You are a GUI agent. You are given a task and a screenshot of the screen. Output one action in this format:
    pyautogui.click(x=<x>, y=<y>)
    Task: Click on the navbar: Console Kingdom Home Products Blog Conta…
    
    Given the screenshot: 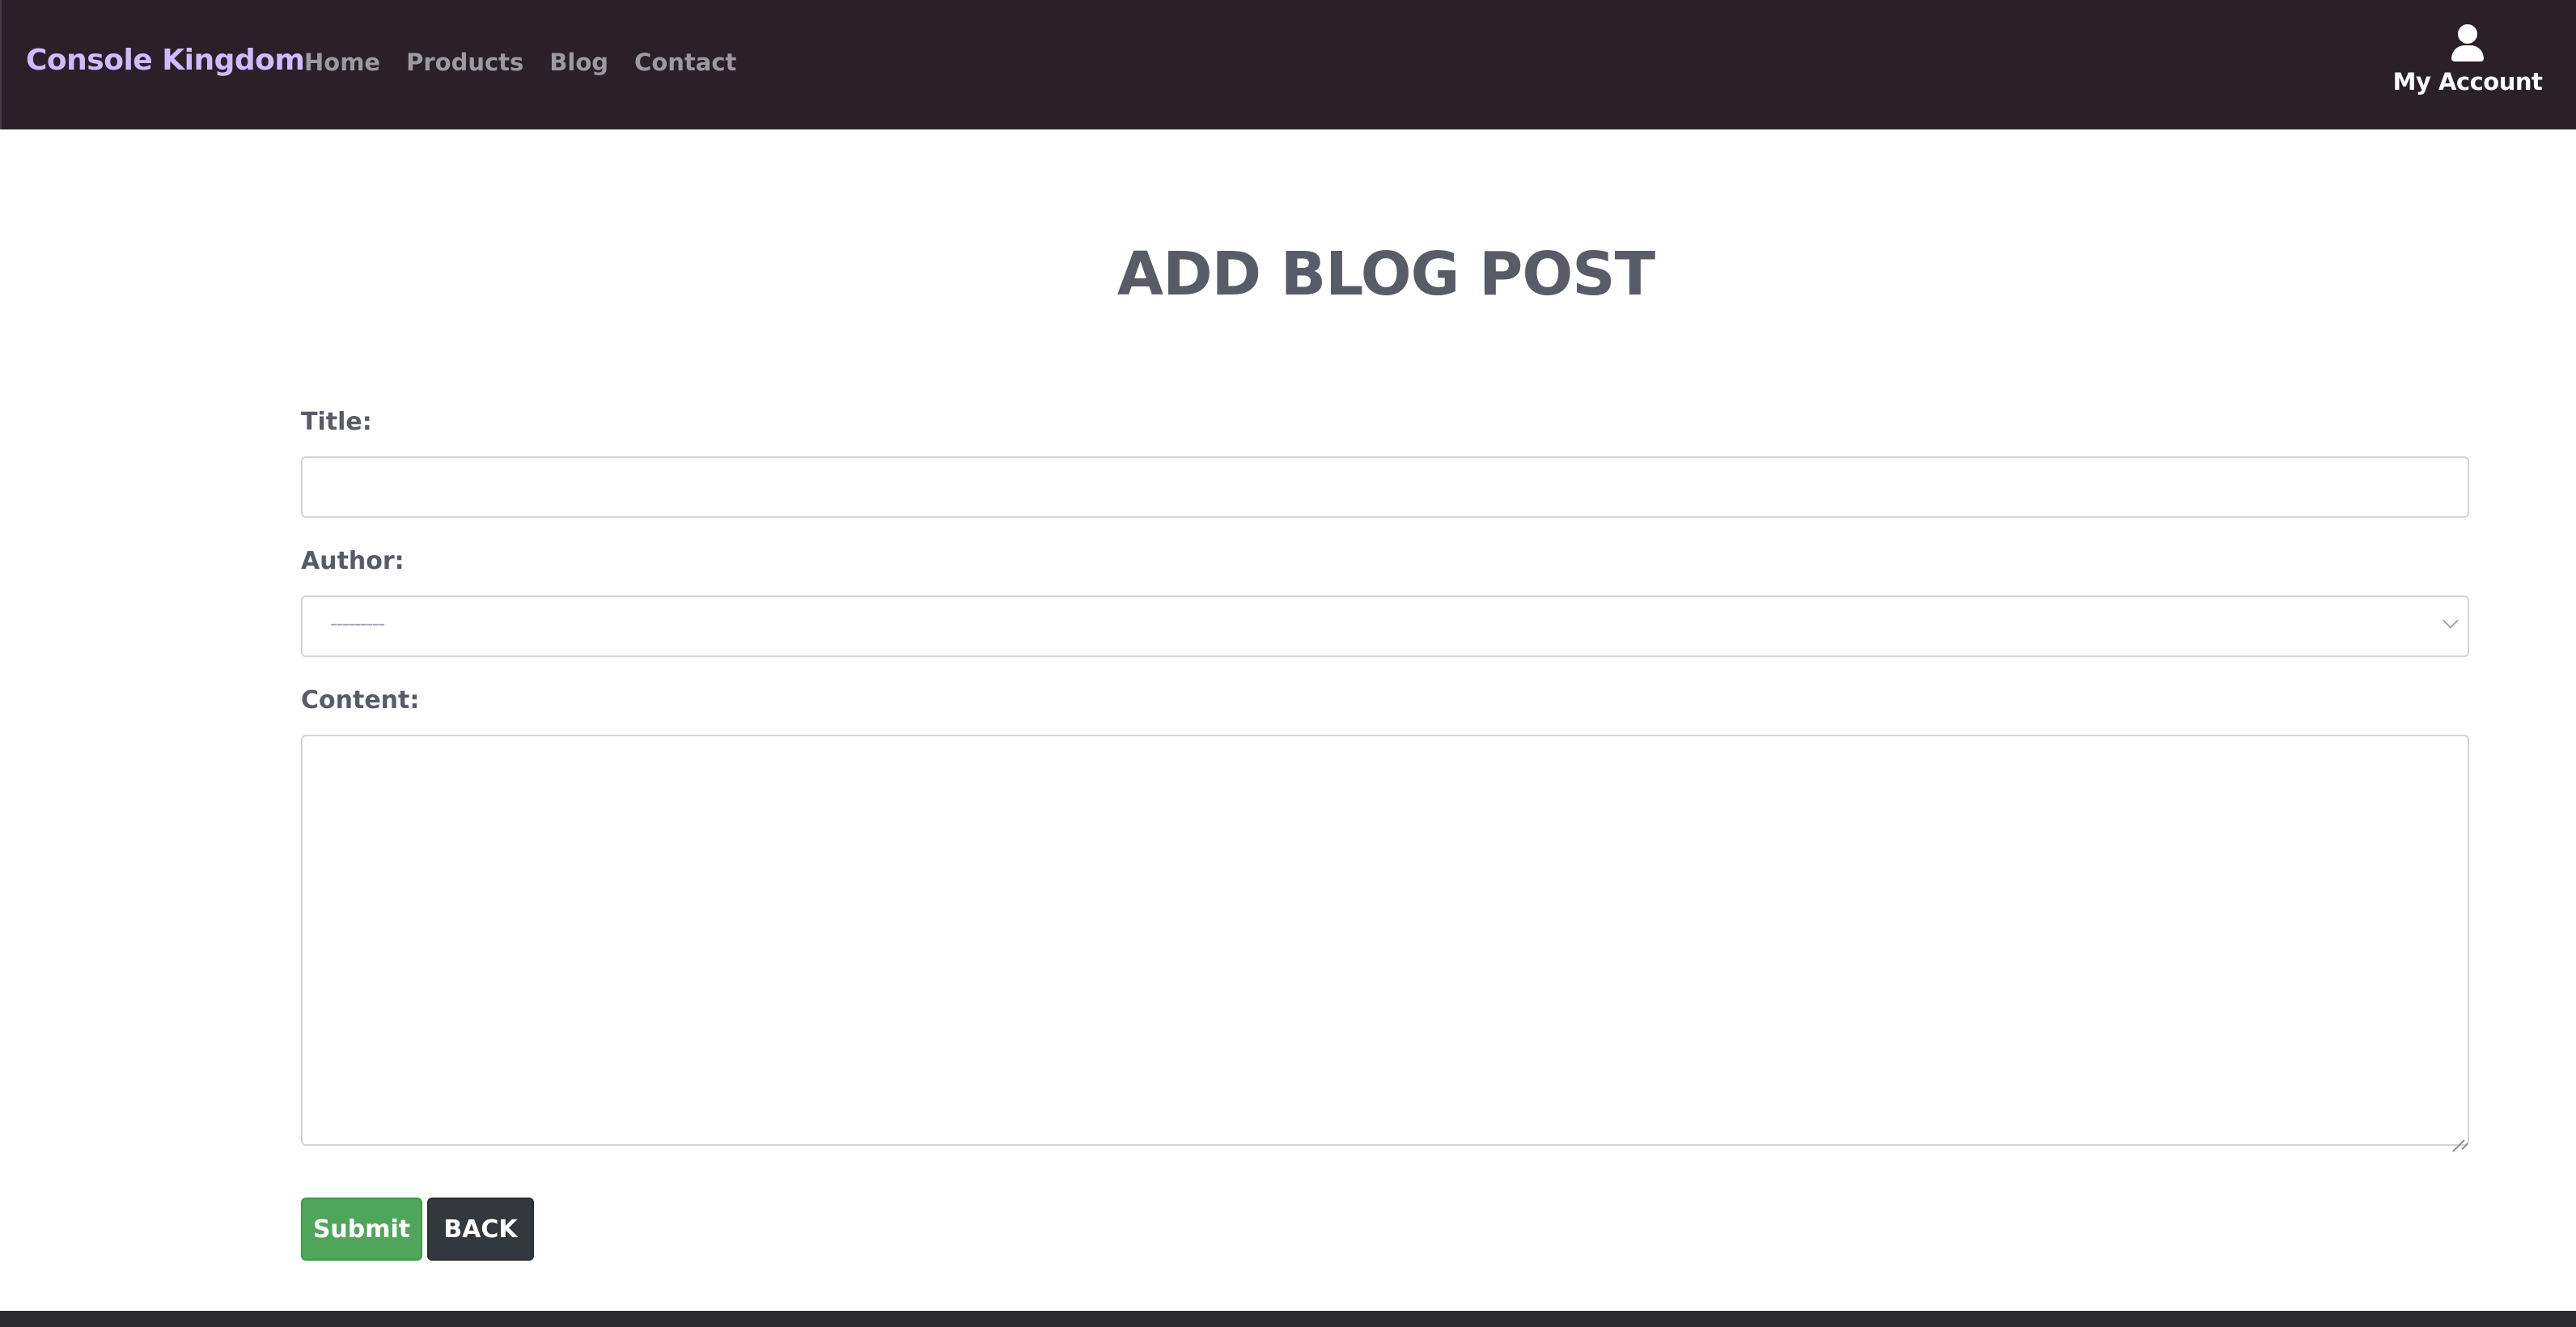 What is the action you would take?
    pyautogui.click(x=1288, y=64)
    